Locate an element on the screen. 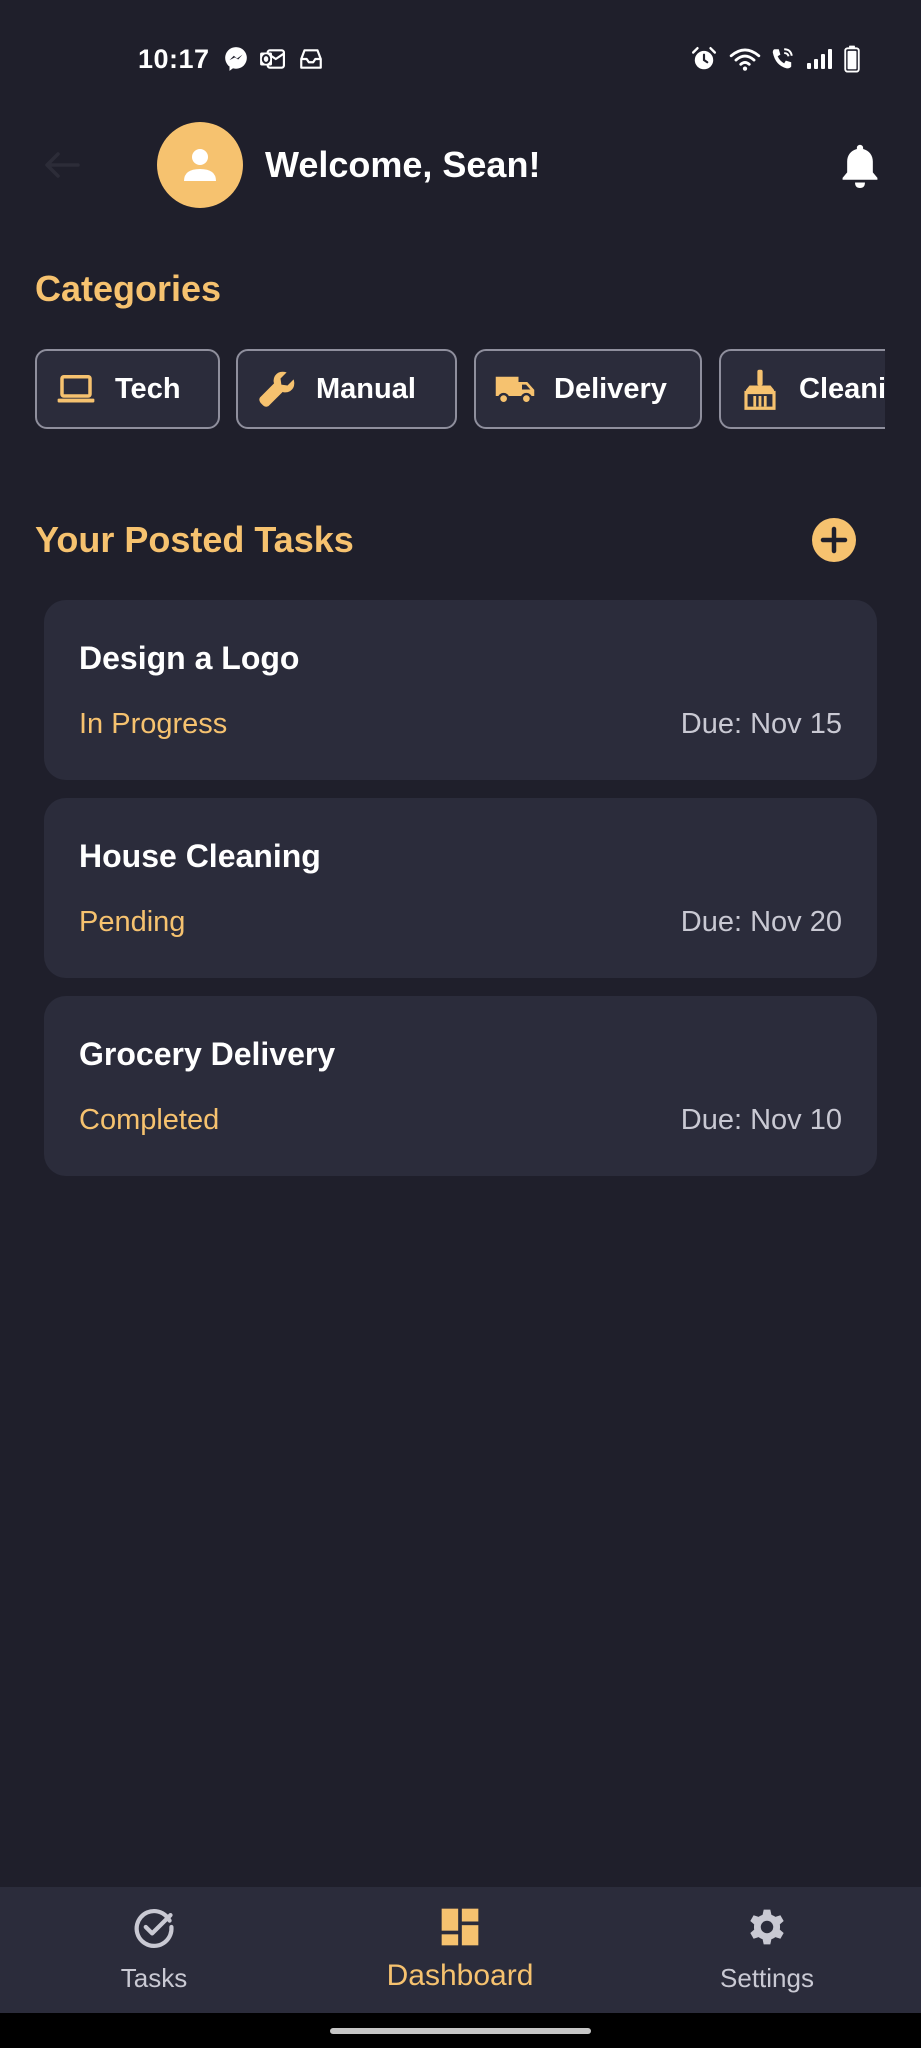 This screenshot has width=921, height=2048. category-chip-cleaning: Cleani is located at coordinates (802, 389).